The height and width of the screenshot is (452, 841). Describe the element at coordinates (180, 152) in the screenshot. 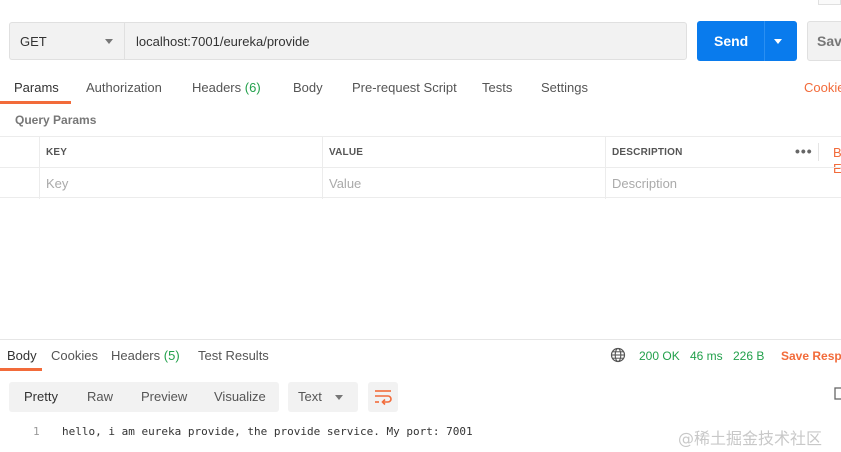

I see `key-column-header: KEY` at that location.